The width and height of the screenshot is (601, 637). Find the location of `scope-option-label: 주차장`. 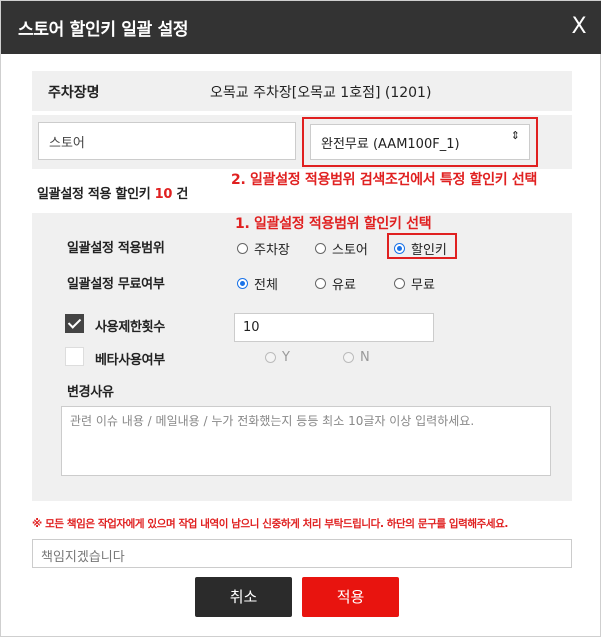

scope-option-label: 주차장 is located at coordinates (272, 250).